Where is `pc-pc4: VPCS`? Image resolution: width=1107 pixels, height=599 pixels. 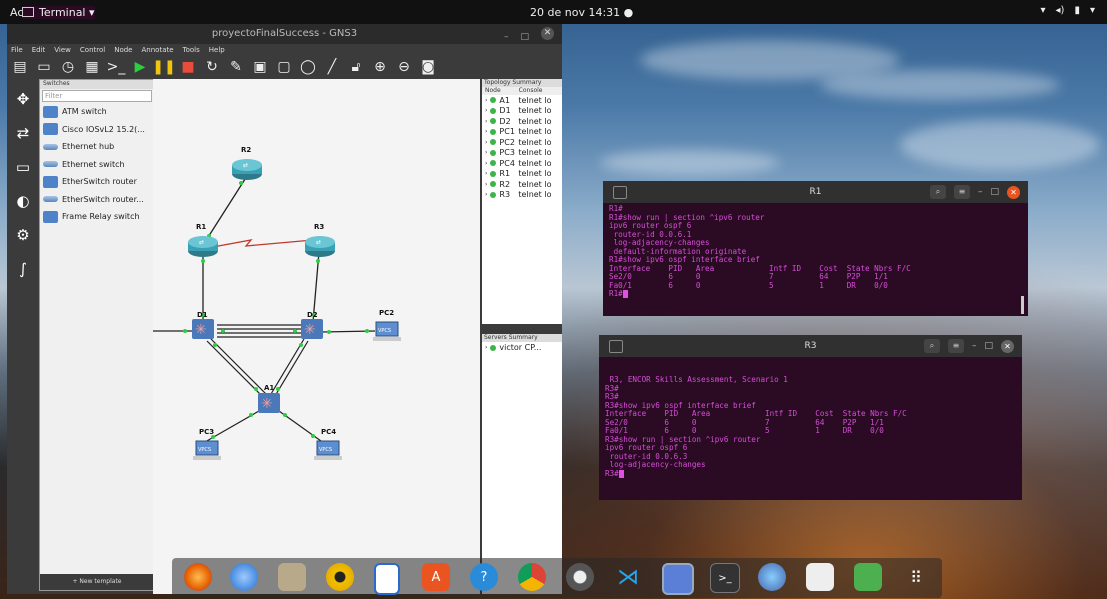
pc-pc4: VPCS is located at coordinates (328, 450).